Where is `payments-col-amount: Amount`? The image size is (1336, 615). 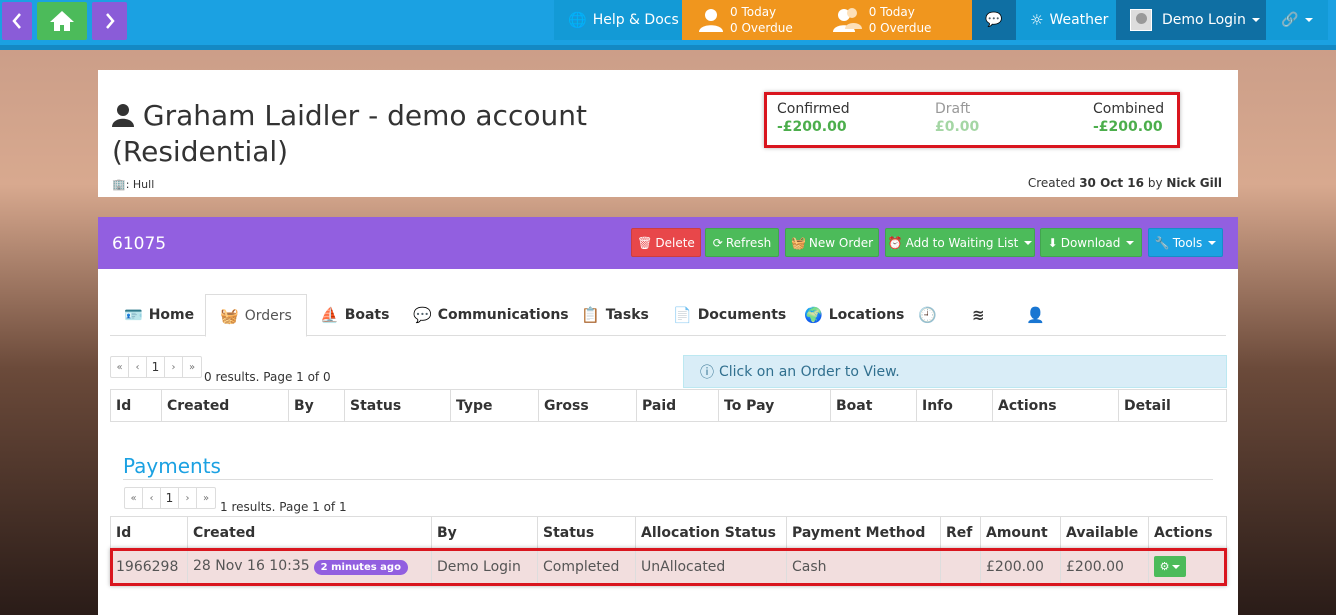
payments-col-amount: Amount is located at coordinates (1020, 532).